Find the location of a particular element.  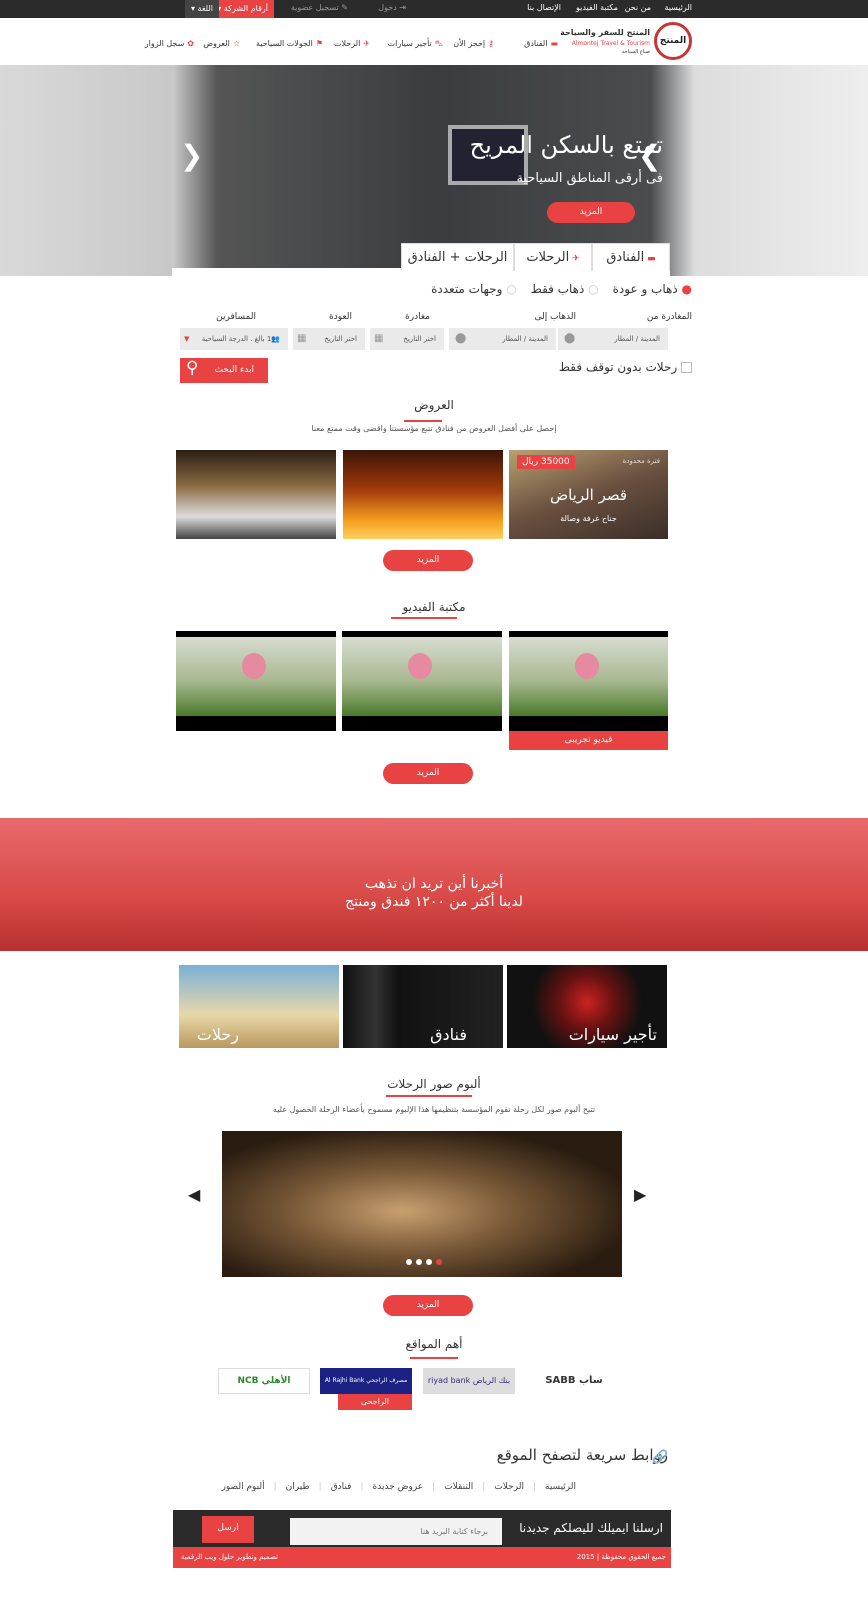

logo-hover-label: الراجحى is located at coordinates (375, 1402).